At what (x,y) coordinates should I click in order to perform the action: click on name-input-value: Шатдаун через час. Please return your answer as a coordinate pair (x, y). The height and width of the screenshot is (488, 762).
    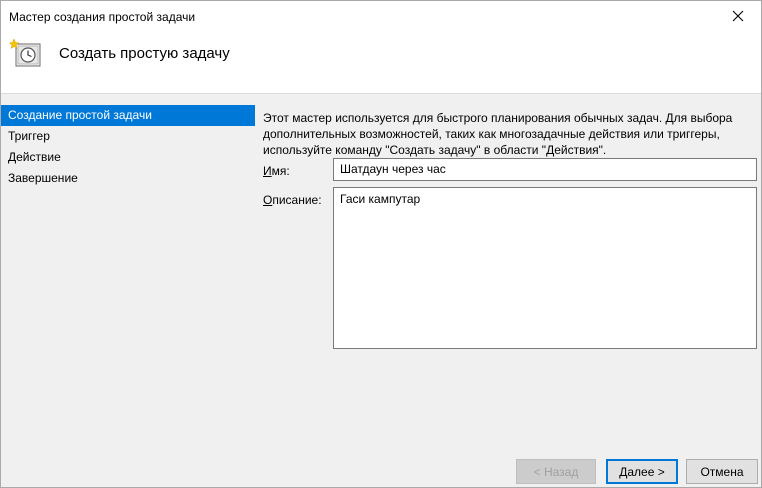
    Looking at the image, I should click on (393, 169).